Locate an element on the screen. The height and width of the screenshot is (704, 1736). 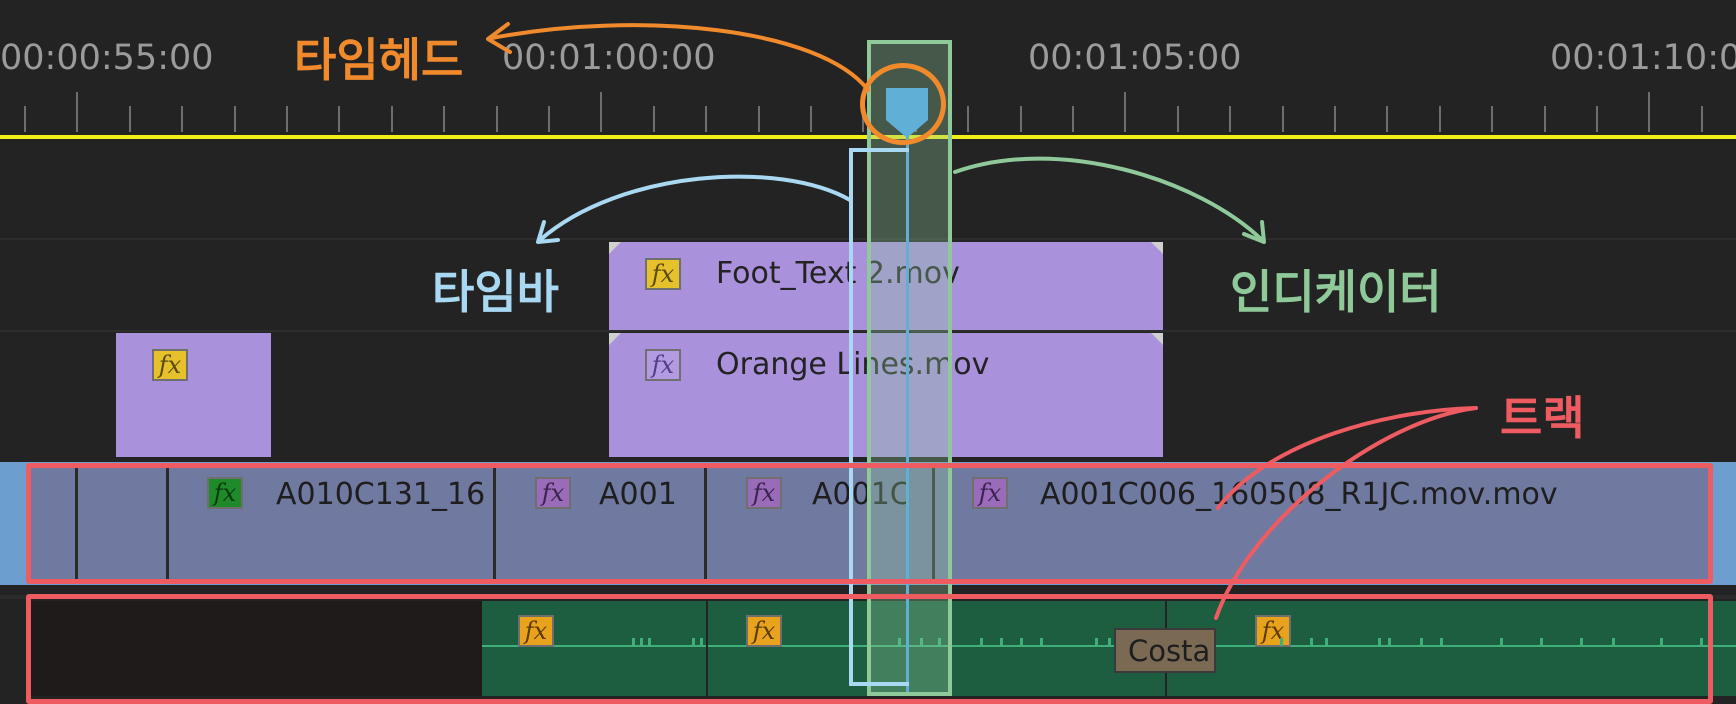
annotation-label-indicator: 인디케이터 is located at coordinates (1336, 292).